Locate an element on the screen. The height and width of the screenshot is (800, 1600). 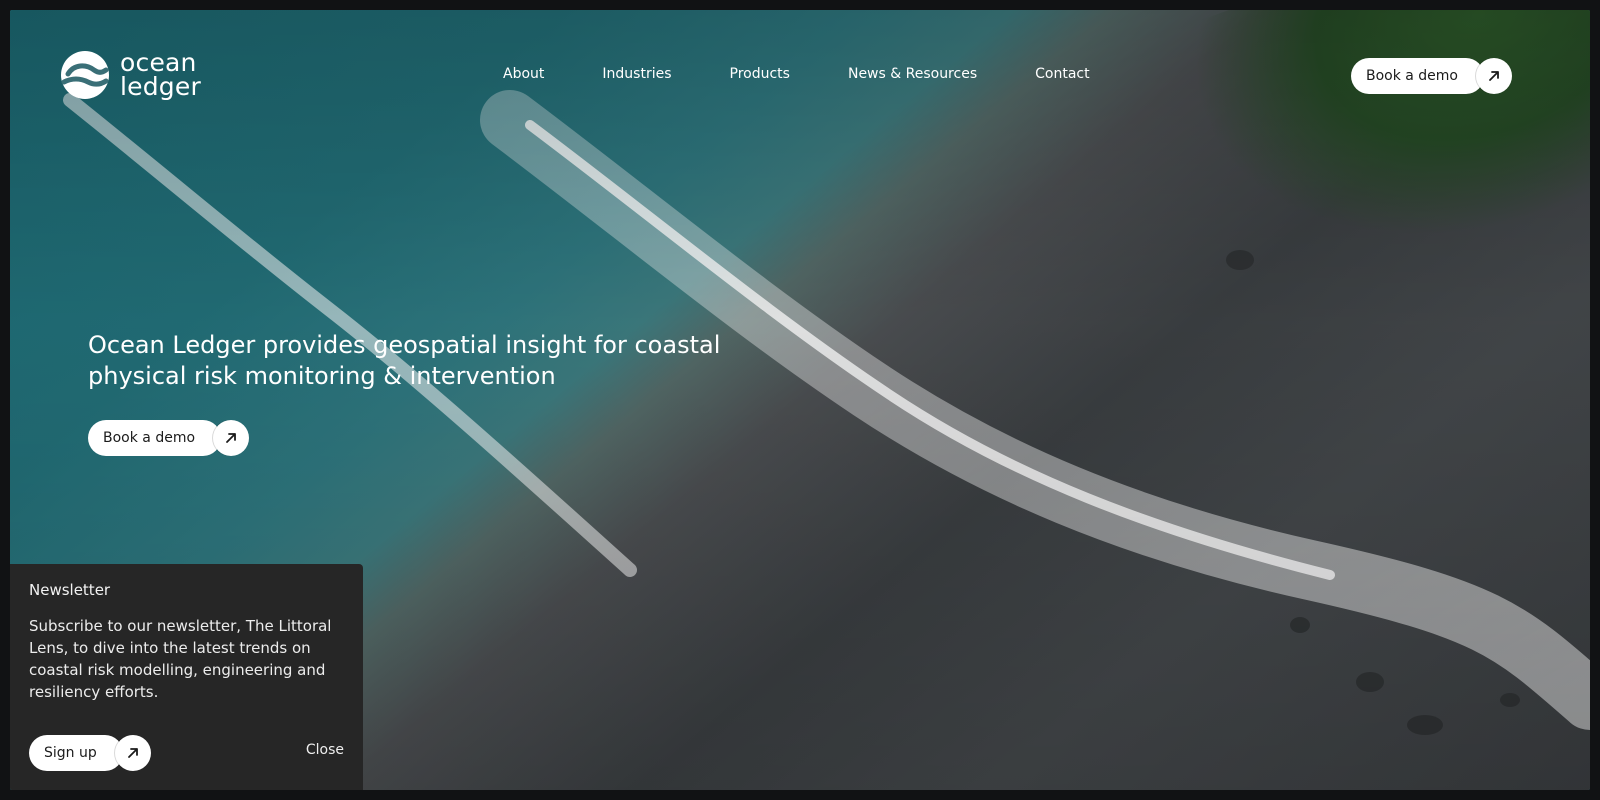
header-book-demo-button: Book a demo is located at coordinates (1431, 76).